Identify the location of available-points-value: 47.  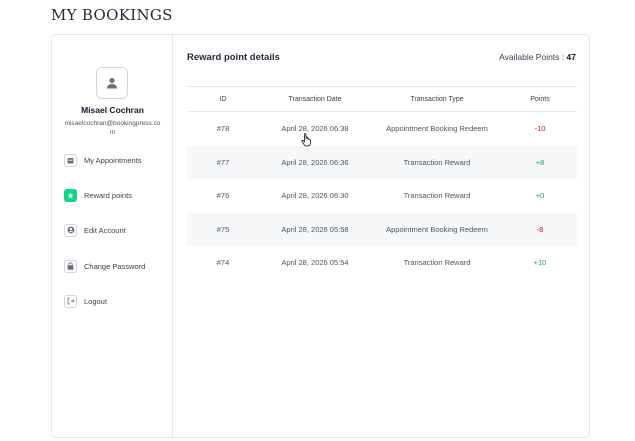
(571, 57).